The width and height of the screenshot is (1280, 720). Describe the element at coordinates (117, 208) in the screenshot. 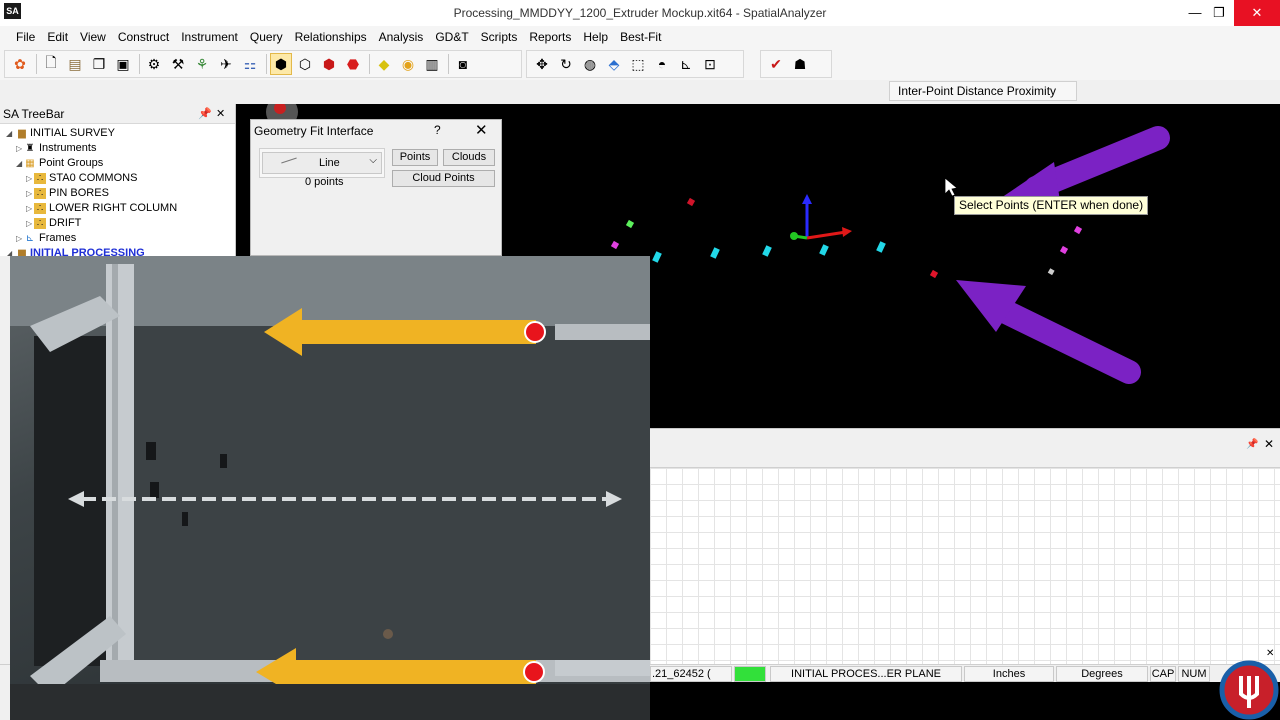

I see `tree-item-lower-right-column: ▷ ∴ LOWER RIGHT COLUMN` at that location.